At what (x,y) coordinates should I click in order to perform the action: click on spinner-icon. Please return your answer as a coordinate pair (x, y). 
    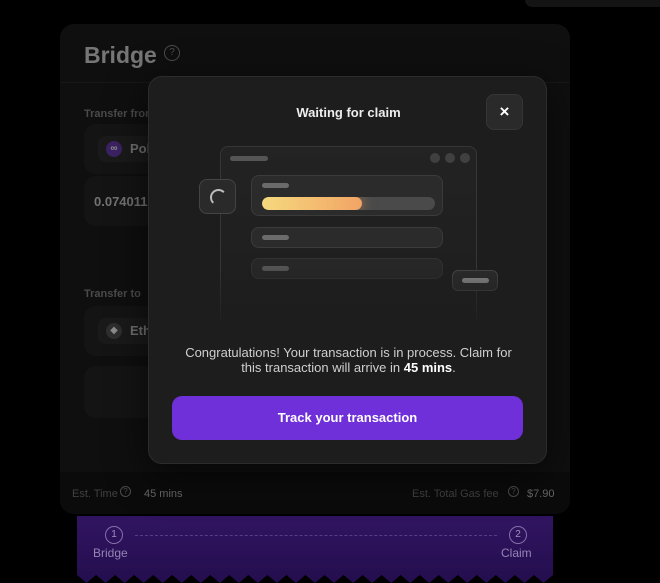
    Looking at the image, I should click on (218, 197).